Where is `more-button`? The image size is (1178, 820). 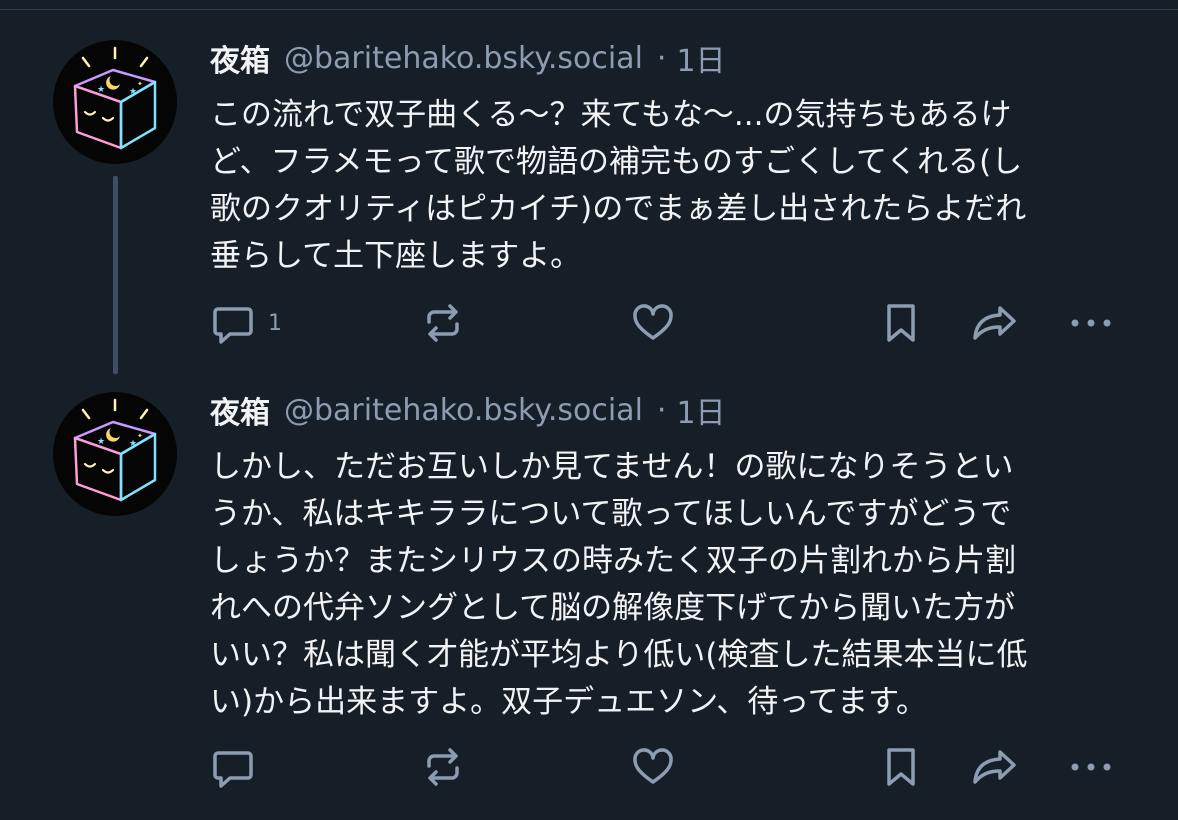
more-button is located at coordinates (1091, 767).